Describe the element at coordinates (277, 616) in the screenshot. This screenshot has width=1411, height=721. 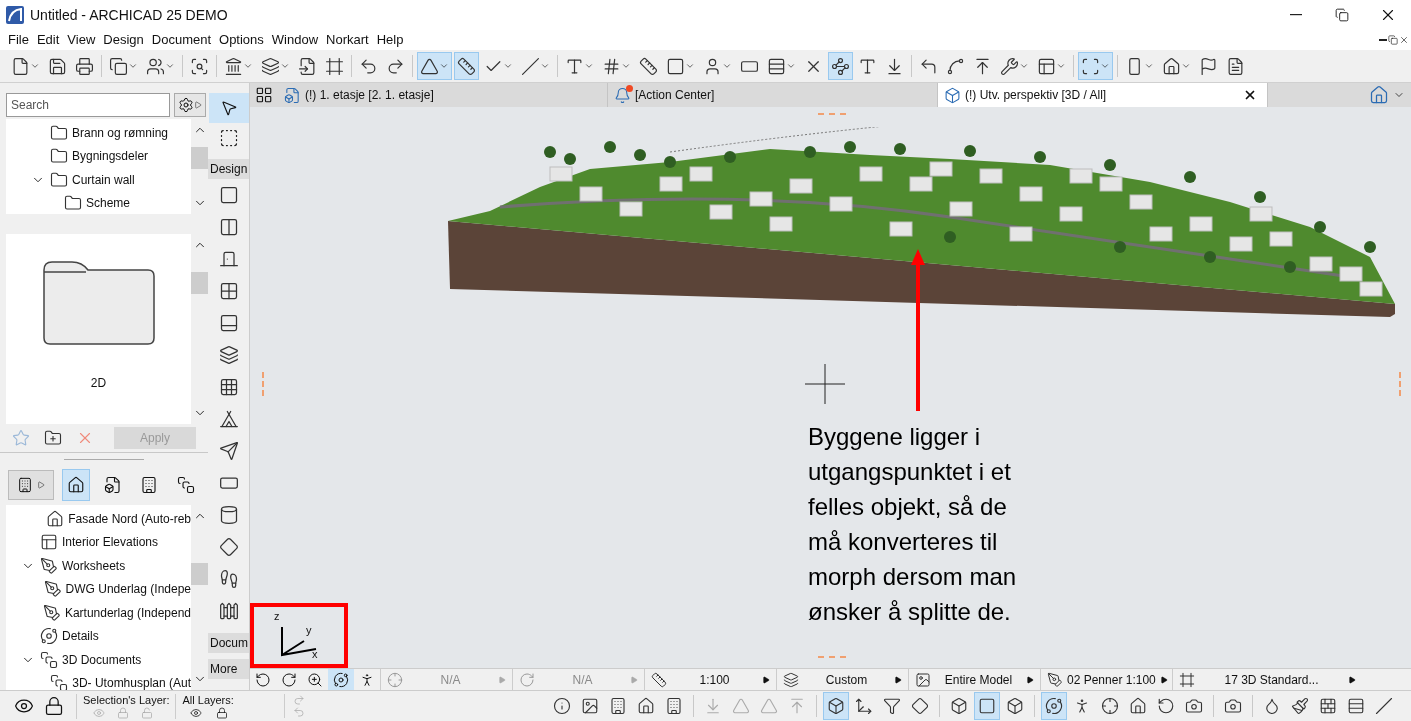
I see `axis-label: z` at that location.